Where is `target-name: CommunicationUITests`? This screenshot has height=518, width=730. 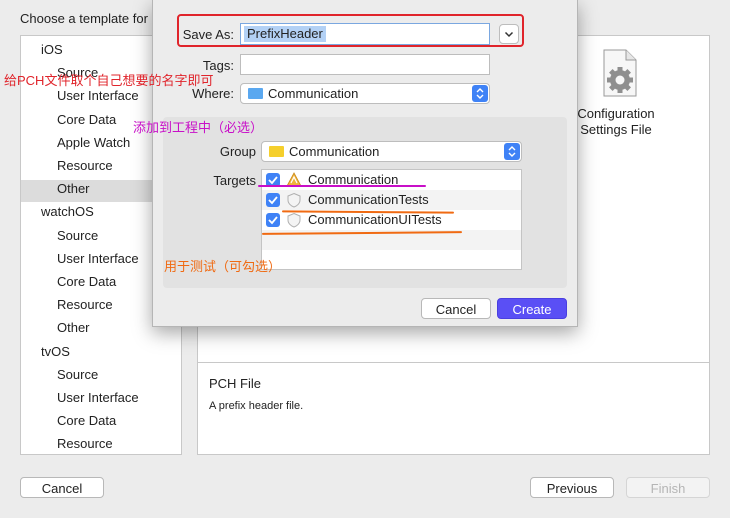
target-name: CommunicationUITests is located at coordinates (375, 219).